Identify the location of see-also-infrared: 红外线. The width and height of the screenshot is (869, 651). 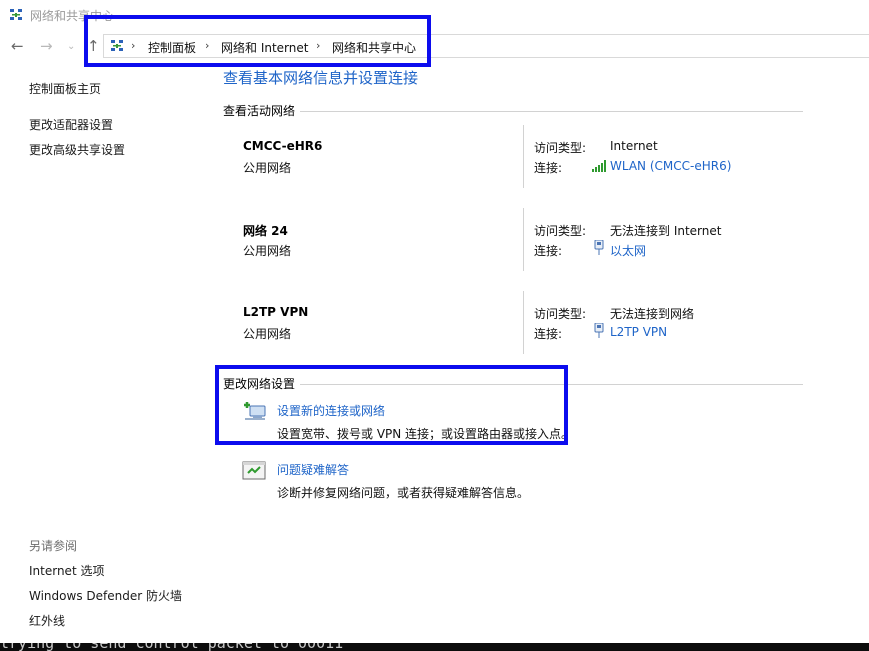
(47, 620).